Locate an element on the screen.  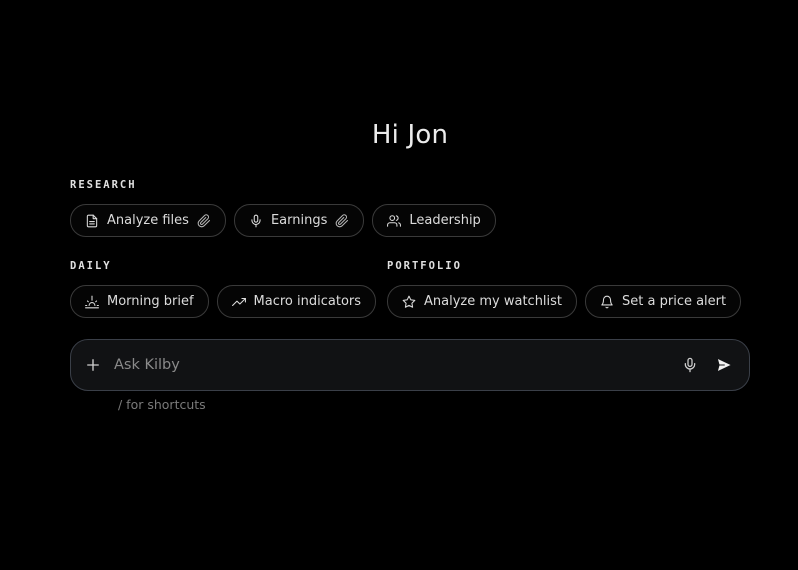
trending-up-icon is located at coordinates (238, 301).